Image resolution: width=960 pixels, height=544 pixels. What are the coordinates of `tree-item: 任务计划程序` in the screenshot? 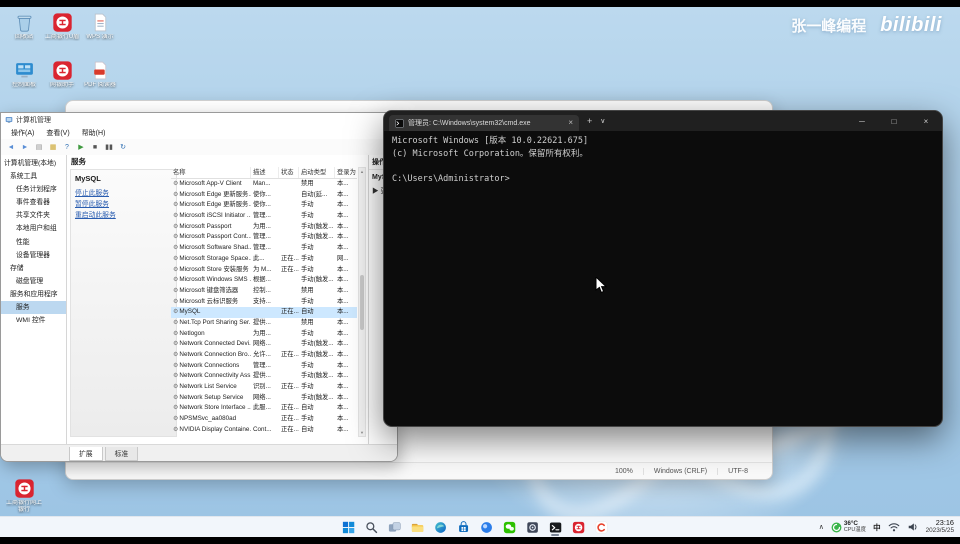 It's located at (33, 189).